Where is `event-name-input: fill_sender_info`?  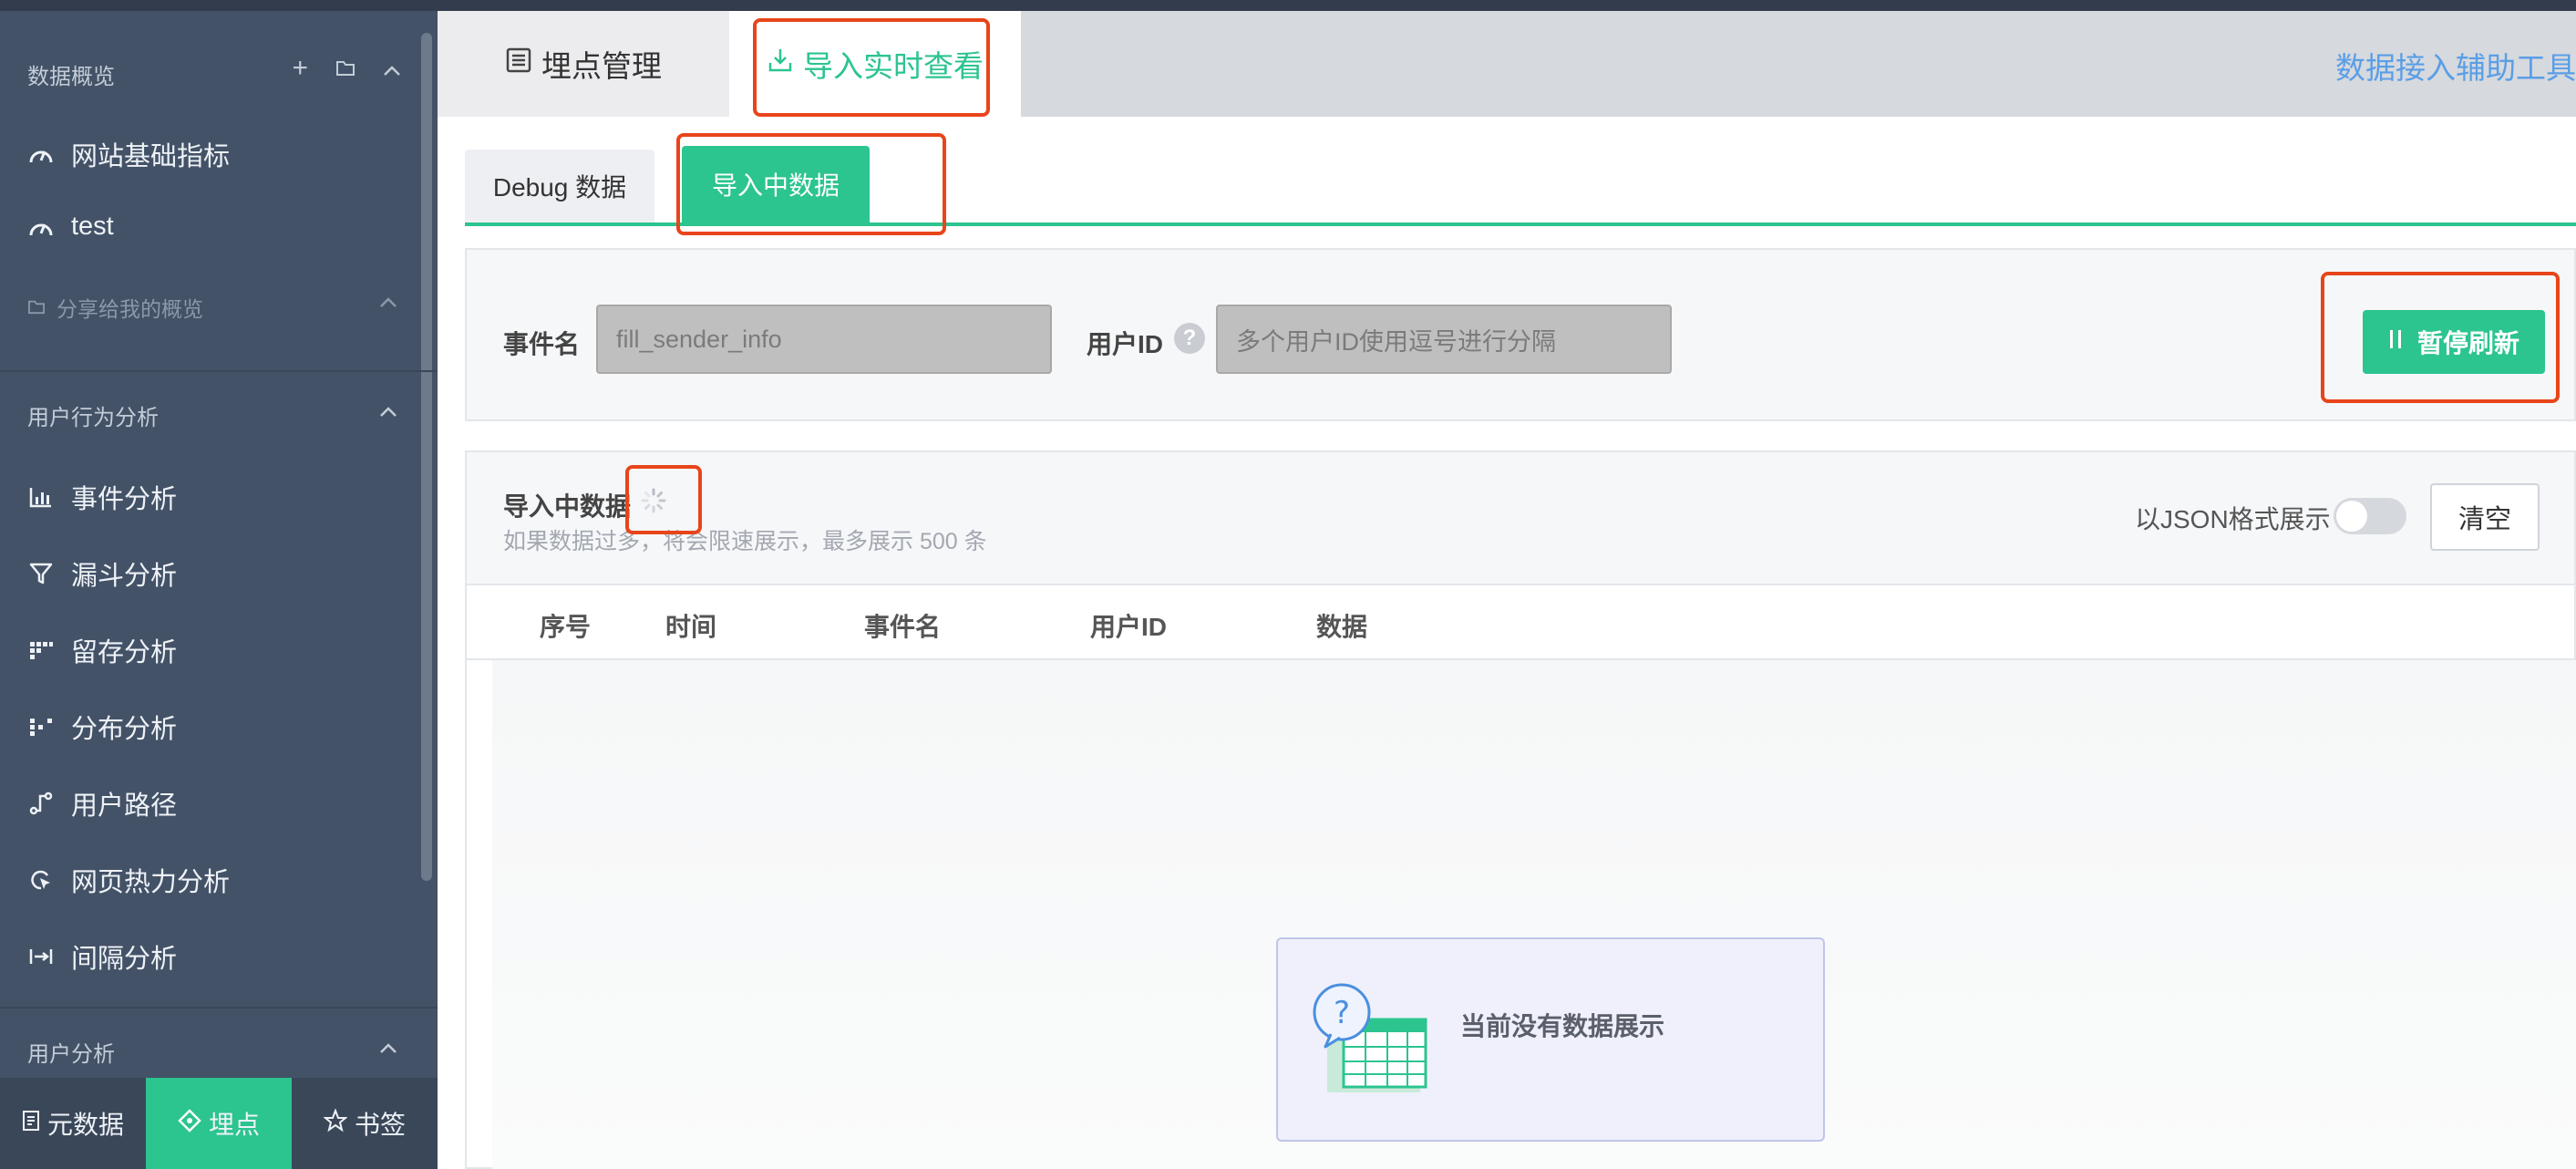
event-name-input: fill_sender_info is located at coordinates (824, 339).